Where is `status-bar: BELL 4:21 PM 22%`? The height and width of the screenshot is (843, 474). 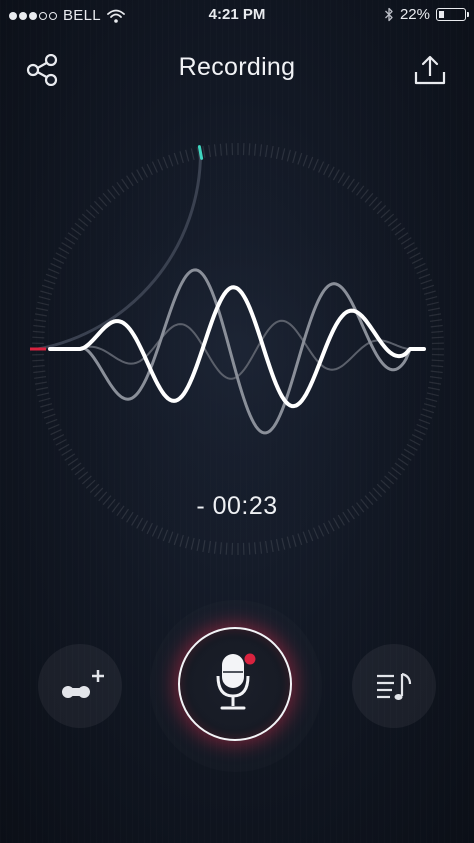
status-bar: BELL 4:21 PM 22% is located at coordinates (237, 15).